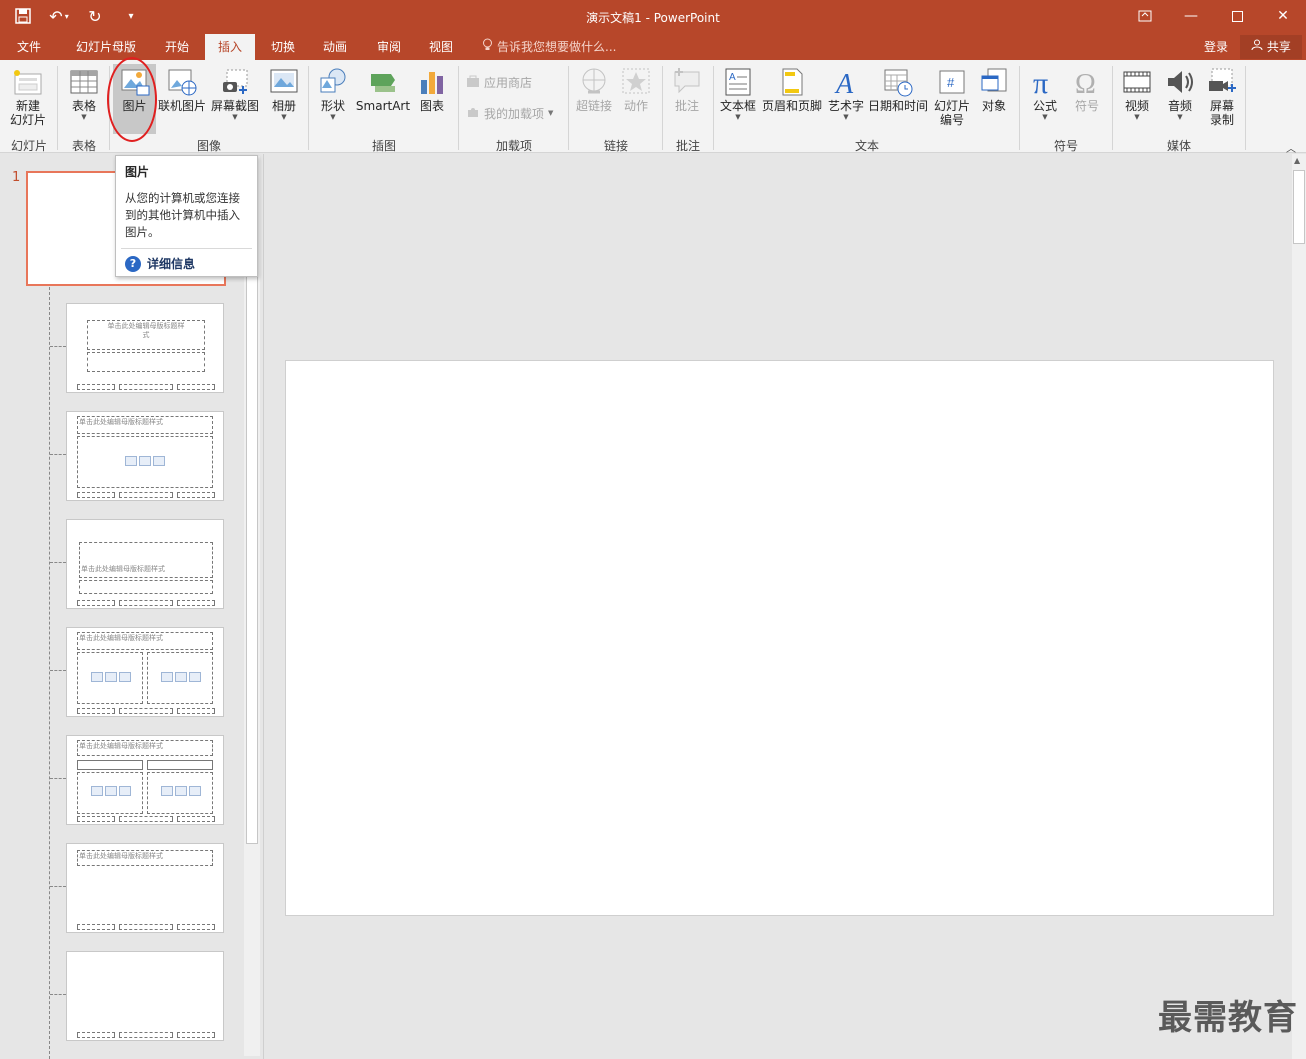  What do you see at coordinates (687, 146) in the screenshot?
I see `group-label-comments: 批注` at bounding box center [687, 146].